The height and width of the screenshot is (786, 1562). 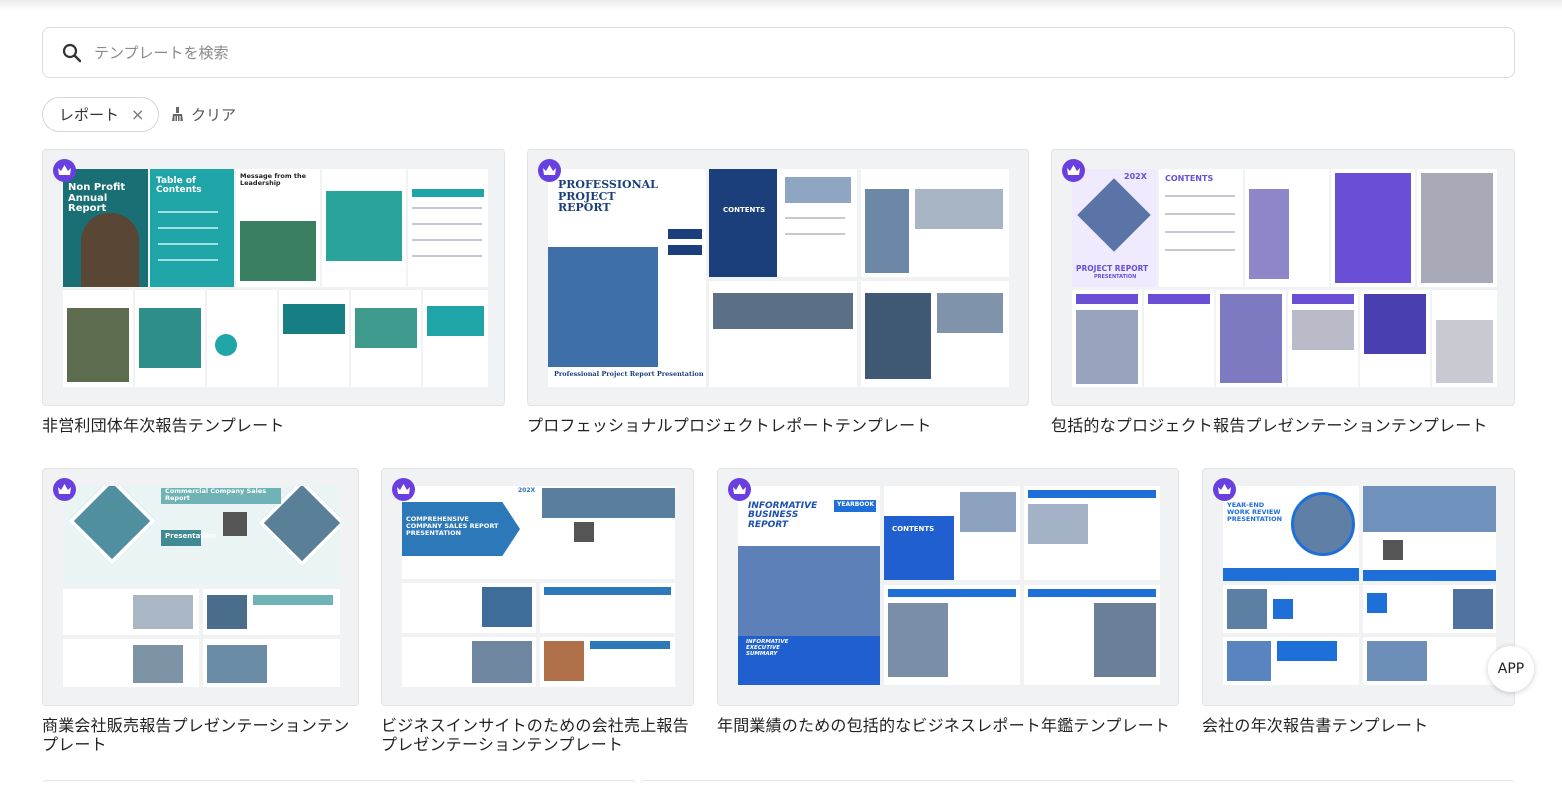 I want to click on top-shadow, so click(x=781, y=5).